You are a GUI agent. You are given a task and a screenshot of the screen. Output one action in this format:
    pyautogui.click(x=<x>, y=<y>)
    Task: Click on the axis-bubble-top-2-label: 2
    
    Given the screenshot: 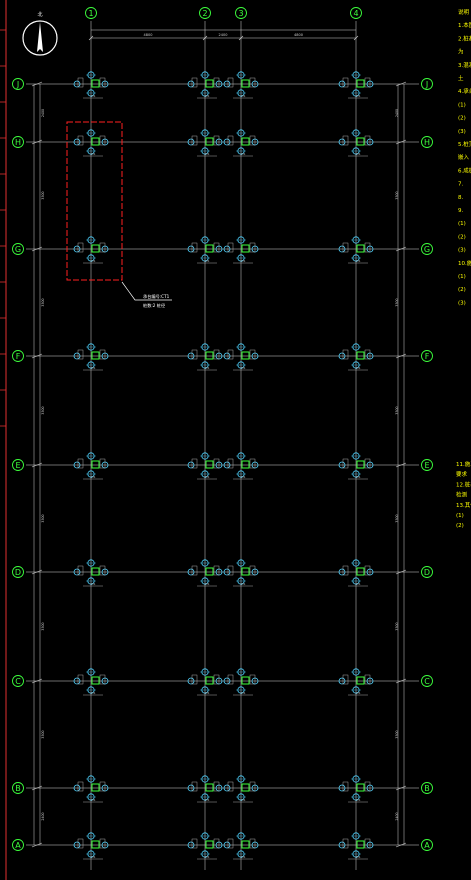 What is the action you would take?
    pyautogui.click(x=204, y=13)
    